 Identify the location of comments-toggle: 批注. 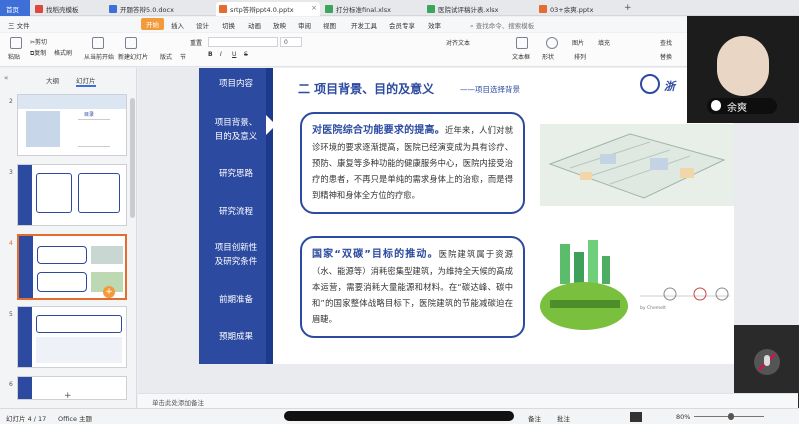
(563, 418).